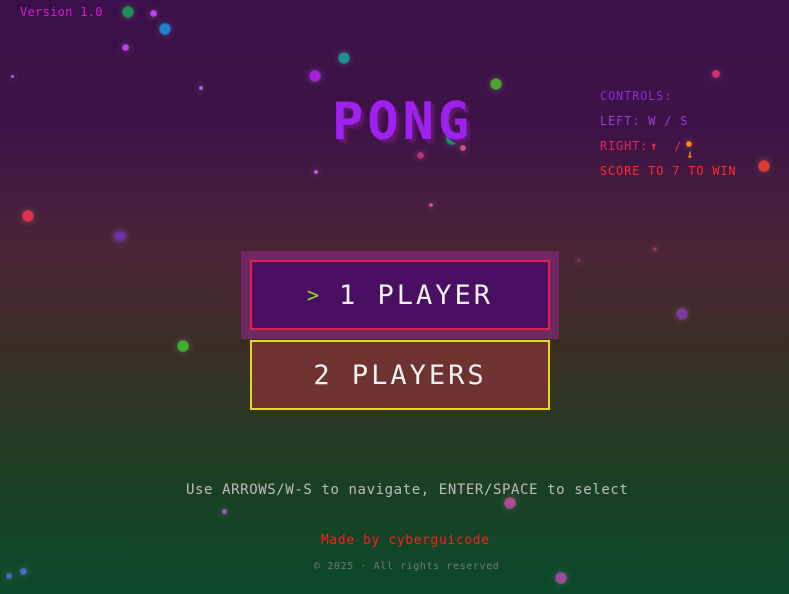  What do you see at coordinates (407, 566) in the screenshot?
I see `copyright-text: © 2025 - All rights reserved` at bounding box center [407, 566].